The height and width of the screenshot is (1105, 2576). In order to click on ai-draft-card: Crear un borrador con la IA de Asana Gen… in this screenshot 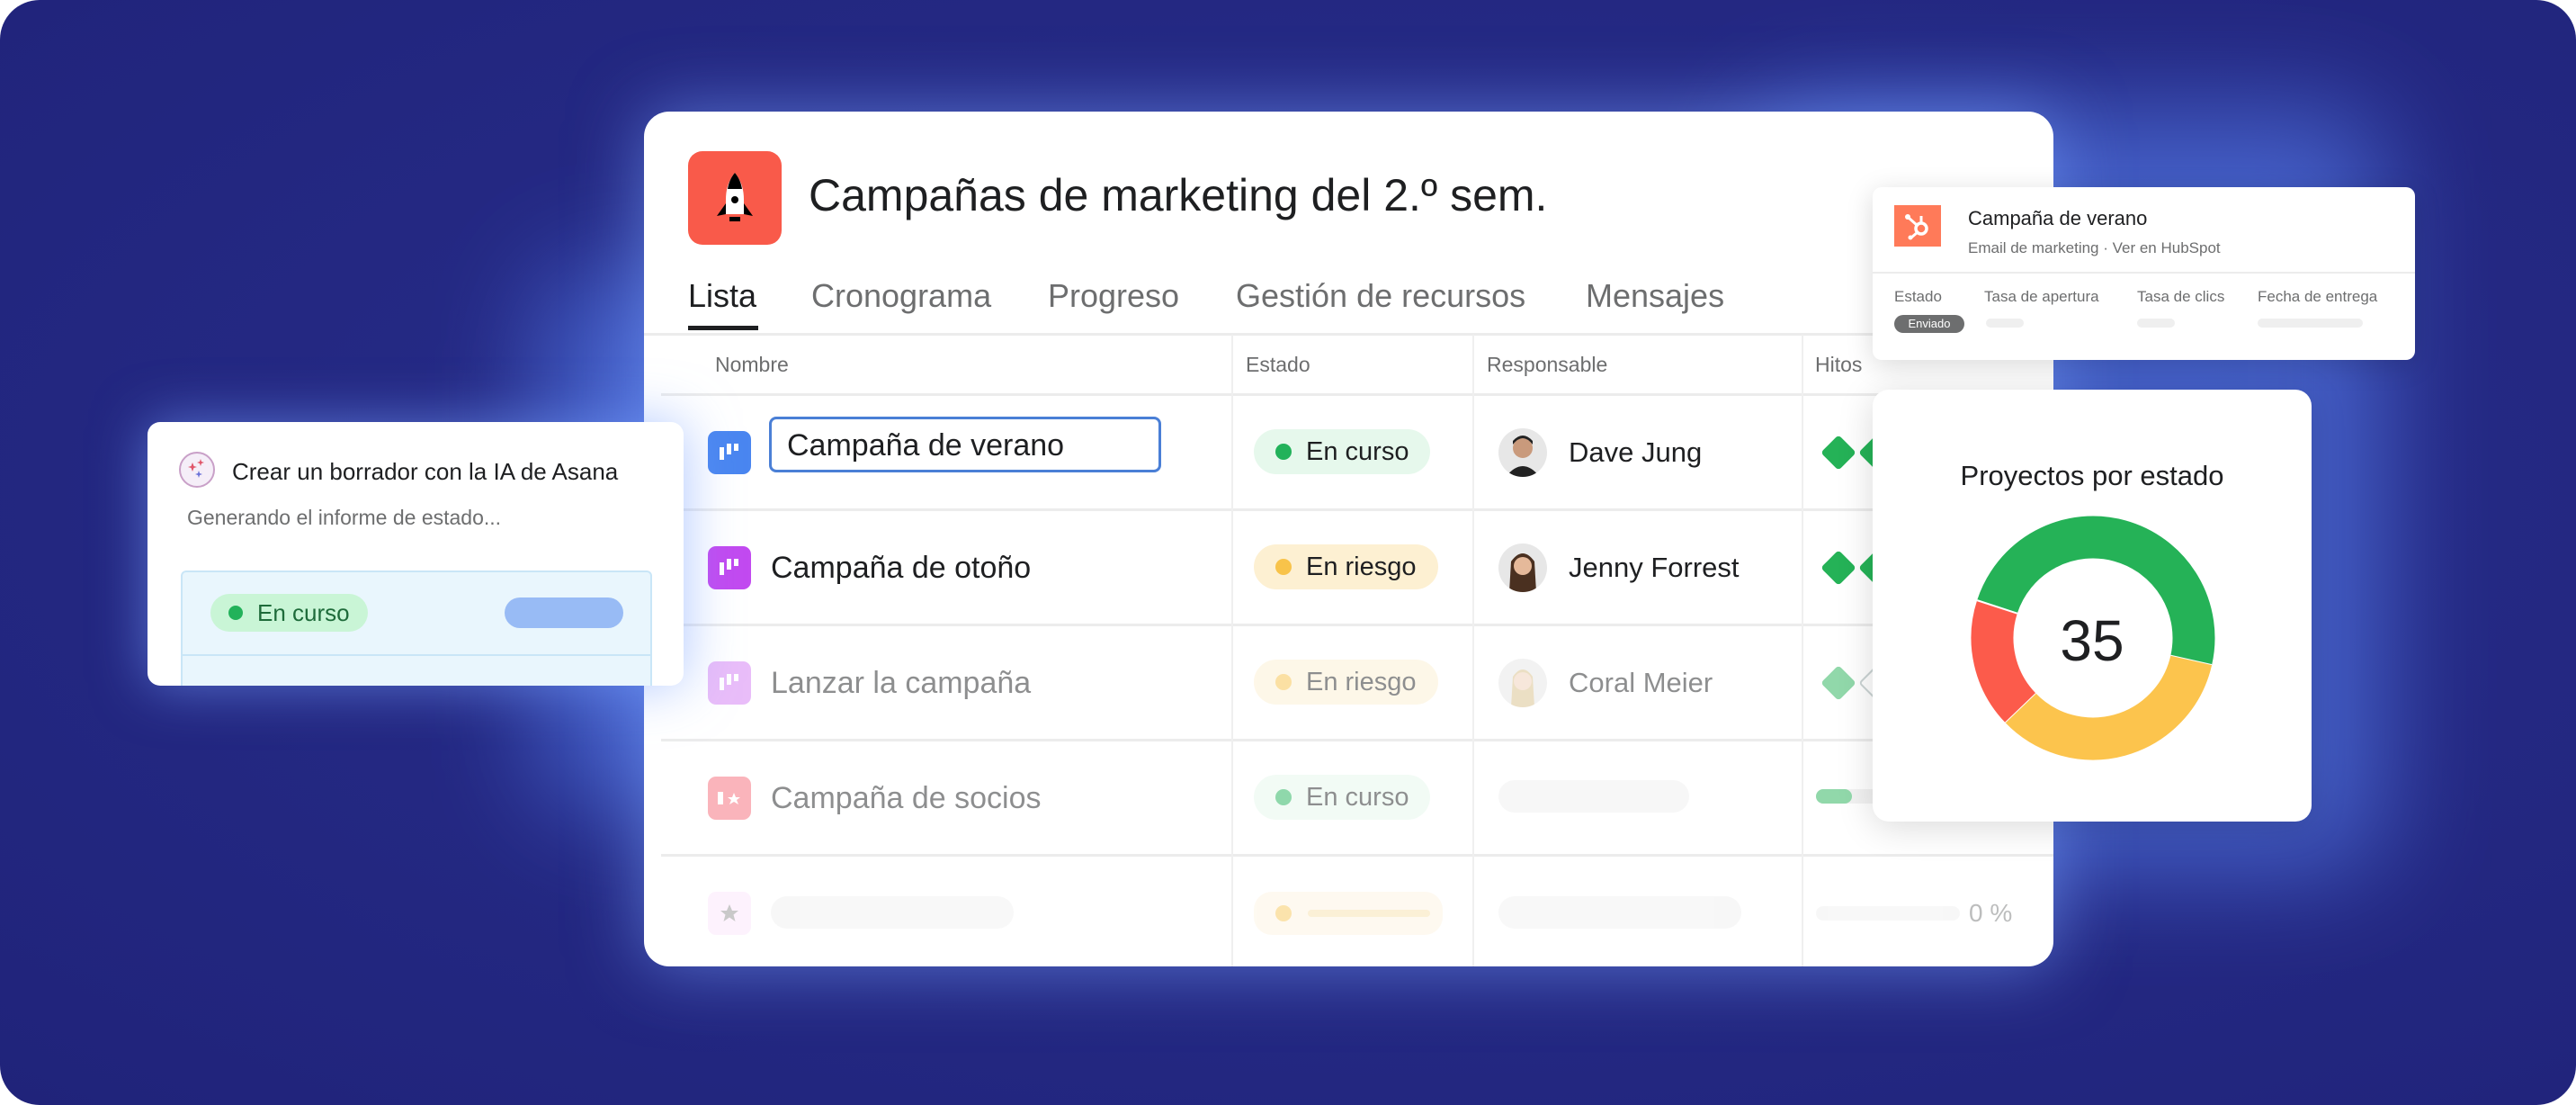, I will do `click(416, 554)`.